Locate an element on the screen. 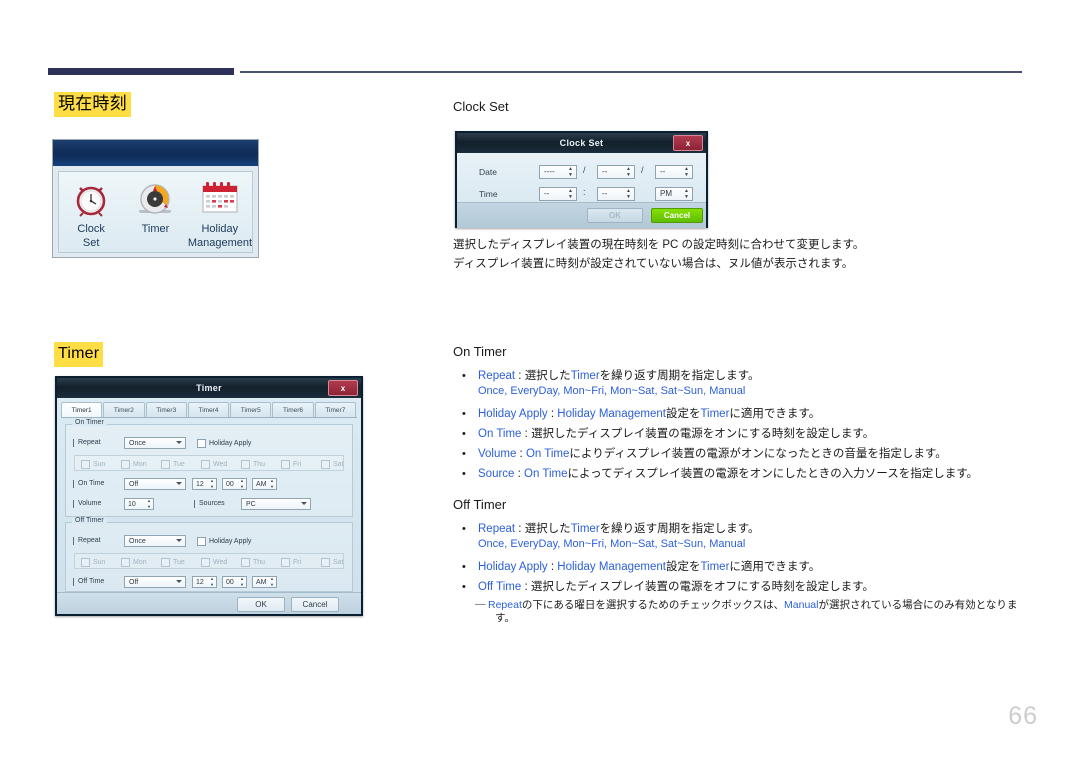  off-day-tue-checkbox: Tue is located at coordinates (173, 562).